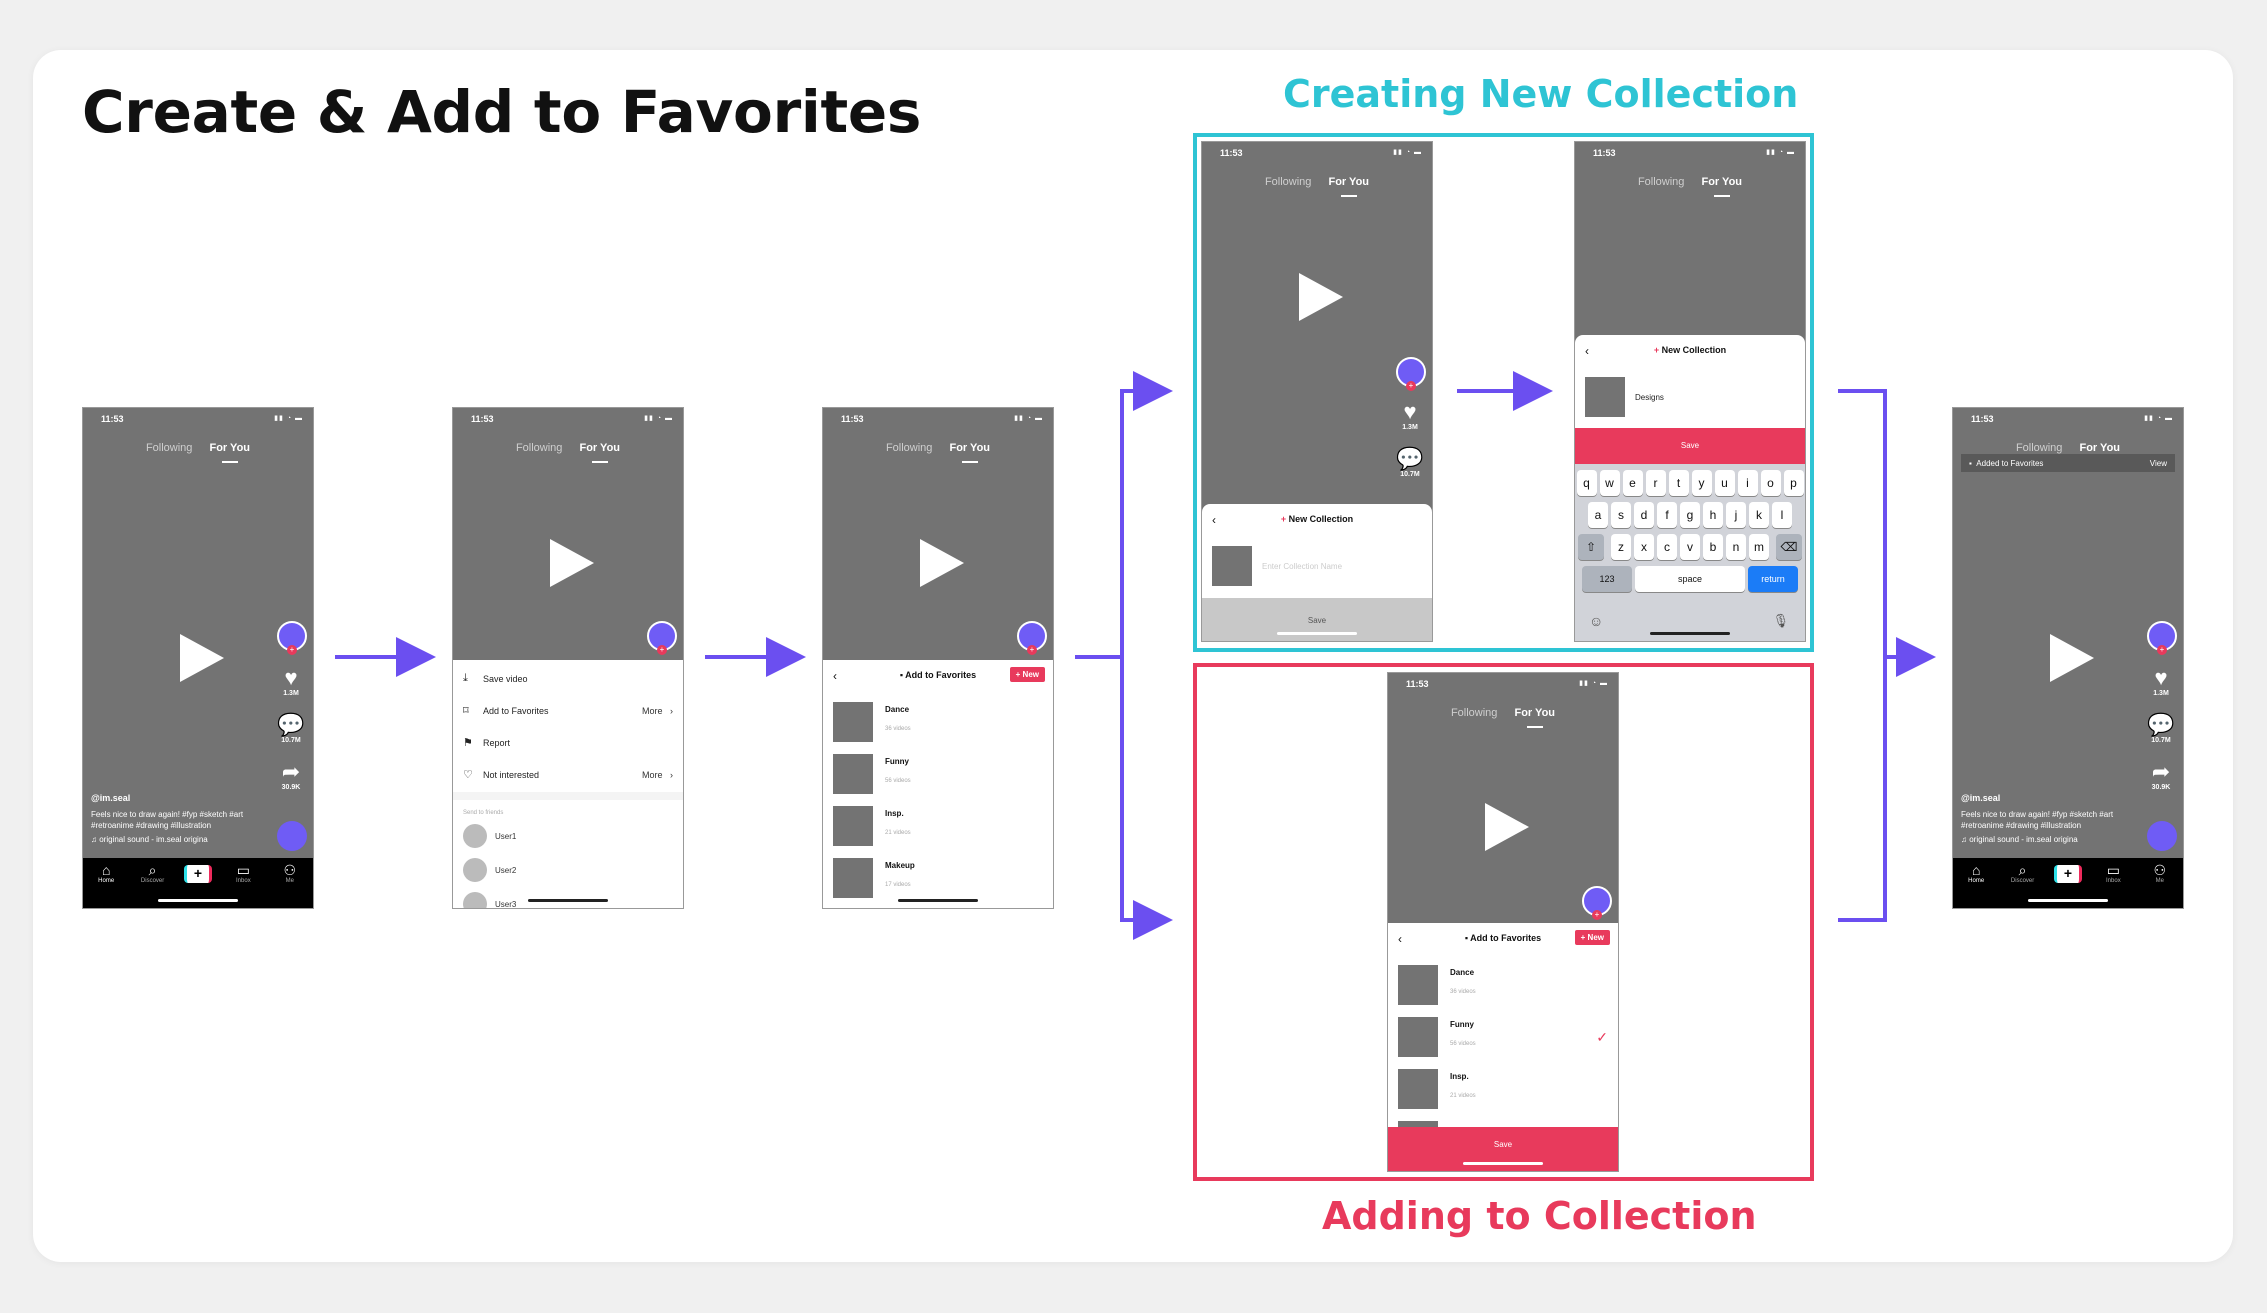  I want to click on key-o: o, so click(1770, 483).